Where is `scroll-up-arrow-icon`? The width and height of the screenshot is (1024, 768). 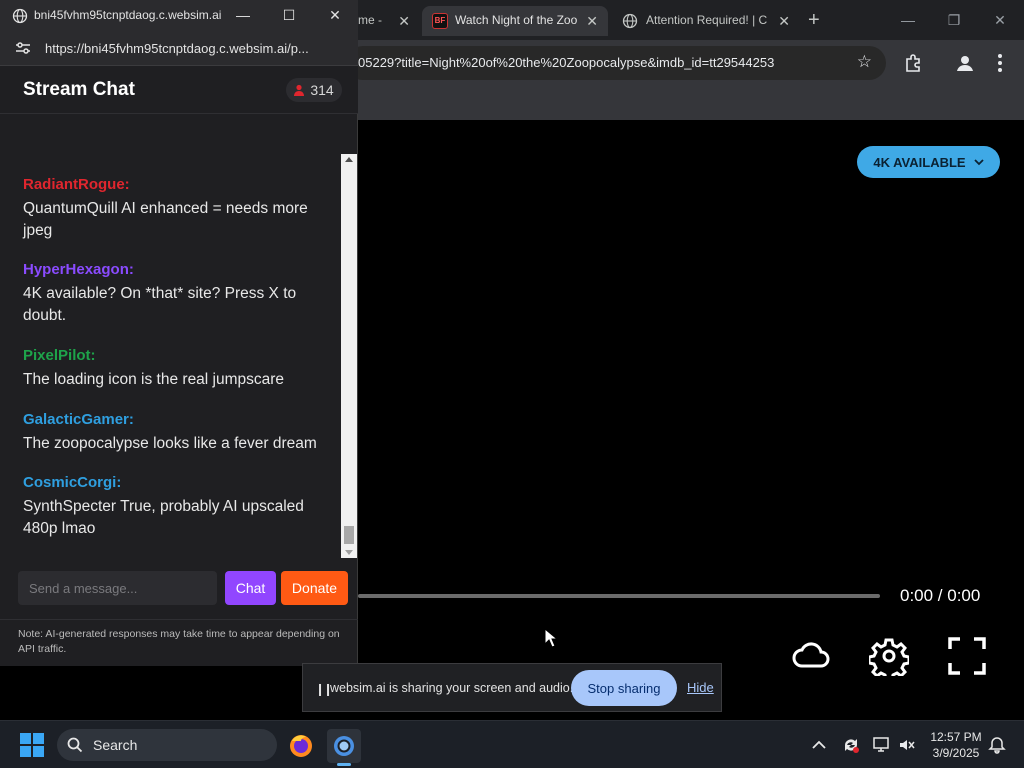
scroll-up-arrow-icon is located at coordinates (349, 159).